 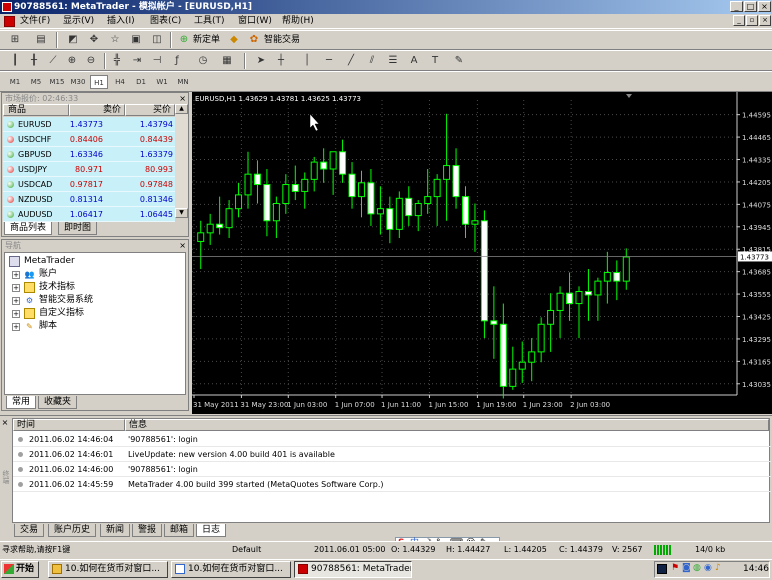 What do you see at coordinates (41, 40) in the screenshot?
I see `profiles-icon: ▤` at bounding box center [41, 40].